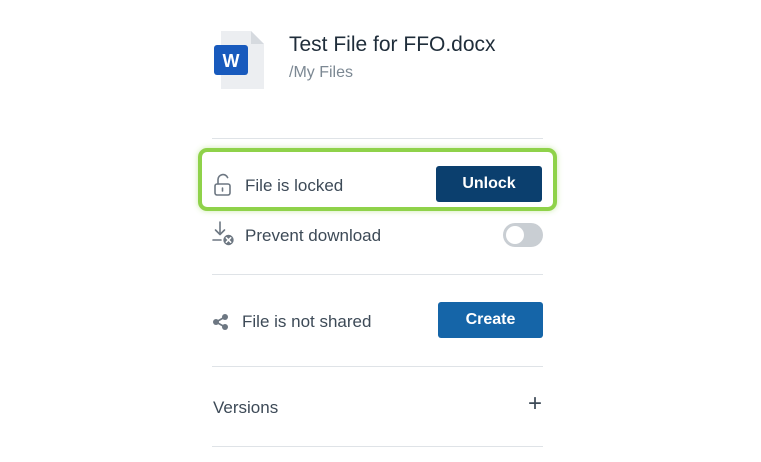 The image size is (761, 462). What do you see at coordinates (223, 233) in the screenshot?
I see `download-blocked-icon` at bounding box center [223, 233].